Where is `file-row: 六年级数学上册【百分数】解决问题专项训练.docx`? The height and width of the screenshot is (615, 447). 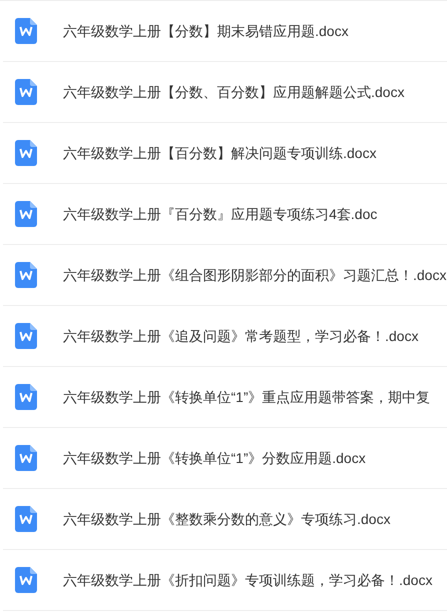 file-row: 六年级数学上册【百分数】解决问题专项训练.docx is located at coordinates (225, 153).